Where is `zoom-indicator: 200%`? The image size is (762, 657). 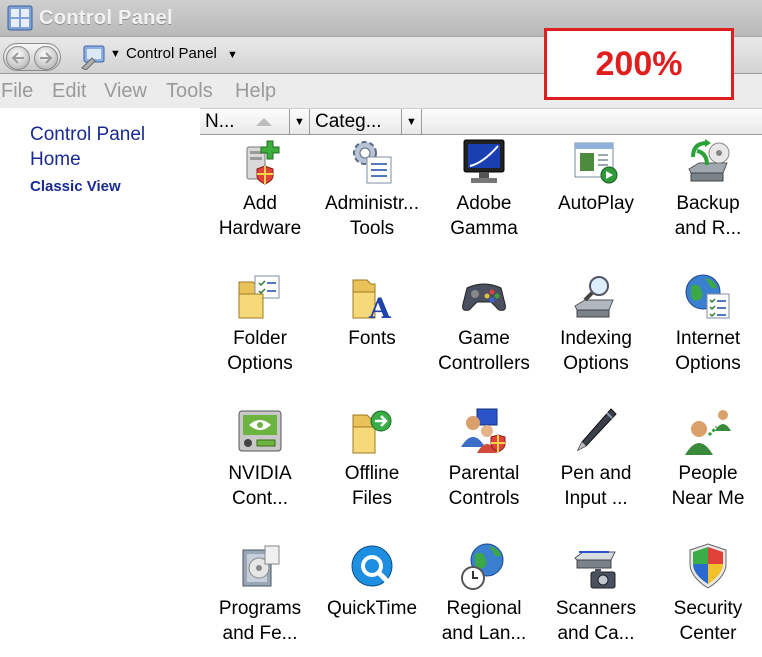 zoom-indicator: 200% is located at coordinates (639, 64).